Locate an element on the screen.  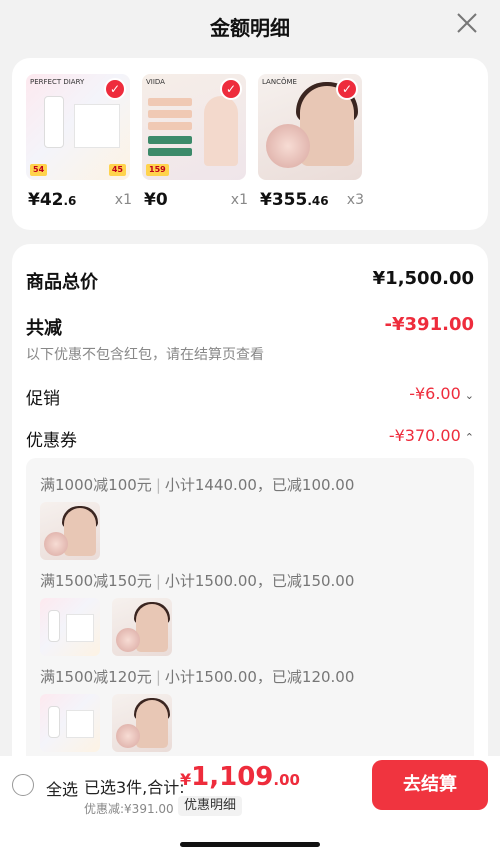
coupon-row: 优惠券 -¥370.00 ⌃ is located at coordinates (250, 438).